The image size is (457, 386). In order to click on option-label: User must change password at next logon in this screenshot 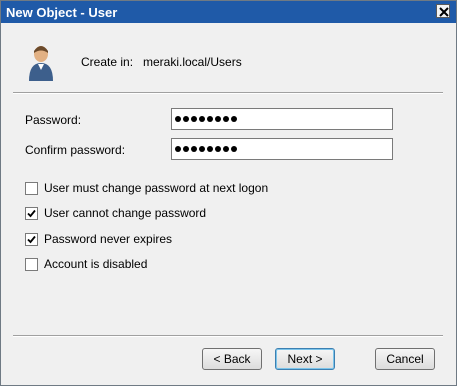, I will do `click(156, 188)`.